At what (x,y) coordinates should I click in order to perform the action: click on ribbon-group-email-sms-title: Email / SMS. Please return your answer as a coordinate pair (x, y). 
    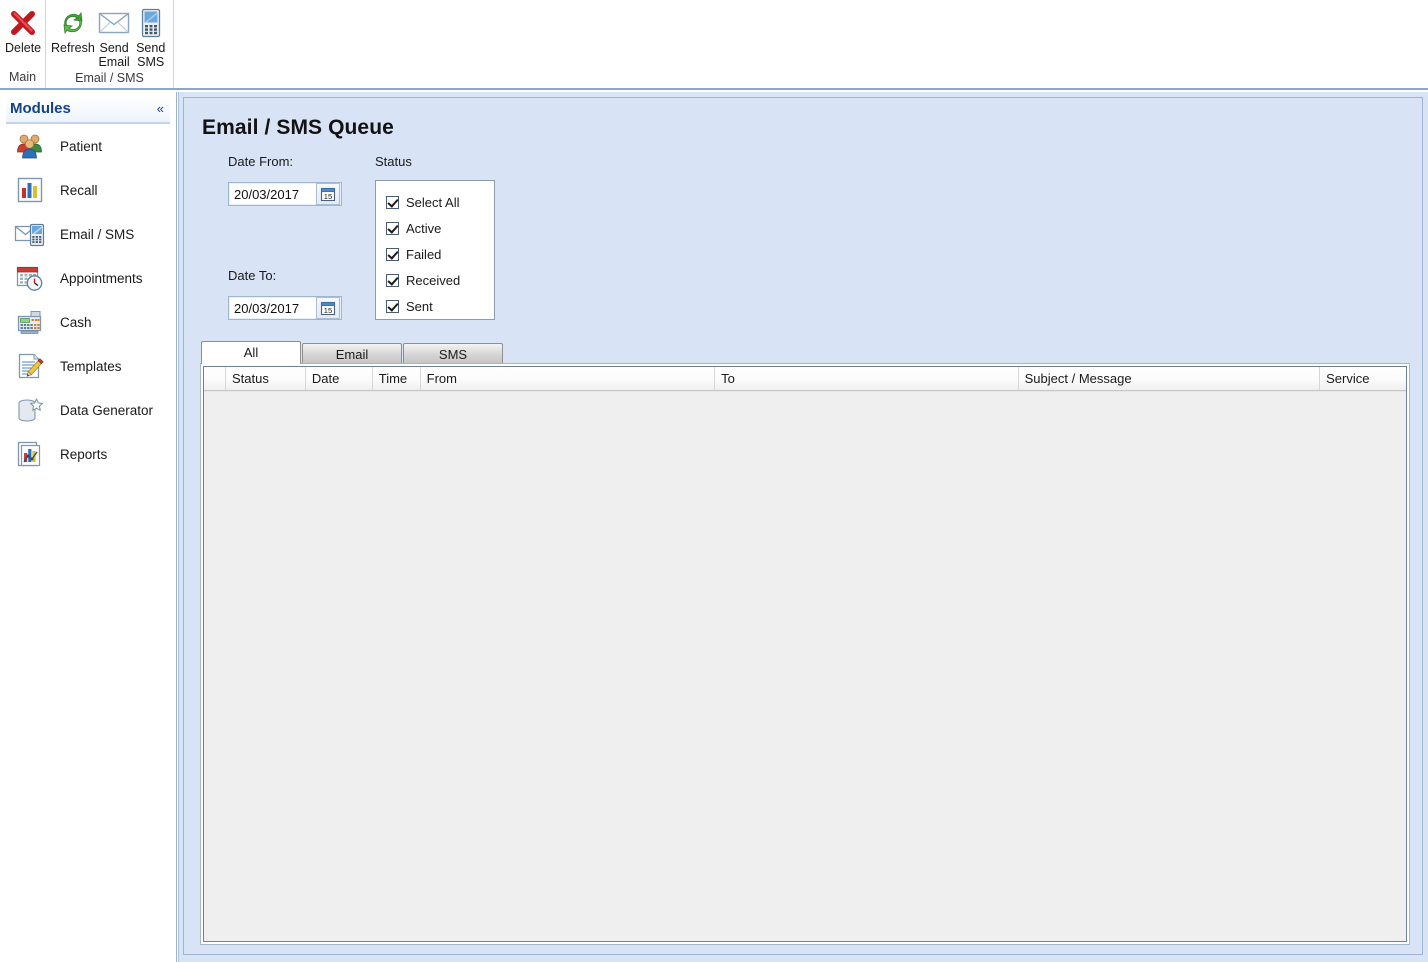
    Looking at the image, I should click on (109, 78).